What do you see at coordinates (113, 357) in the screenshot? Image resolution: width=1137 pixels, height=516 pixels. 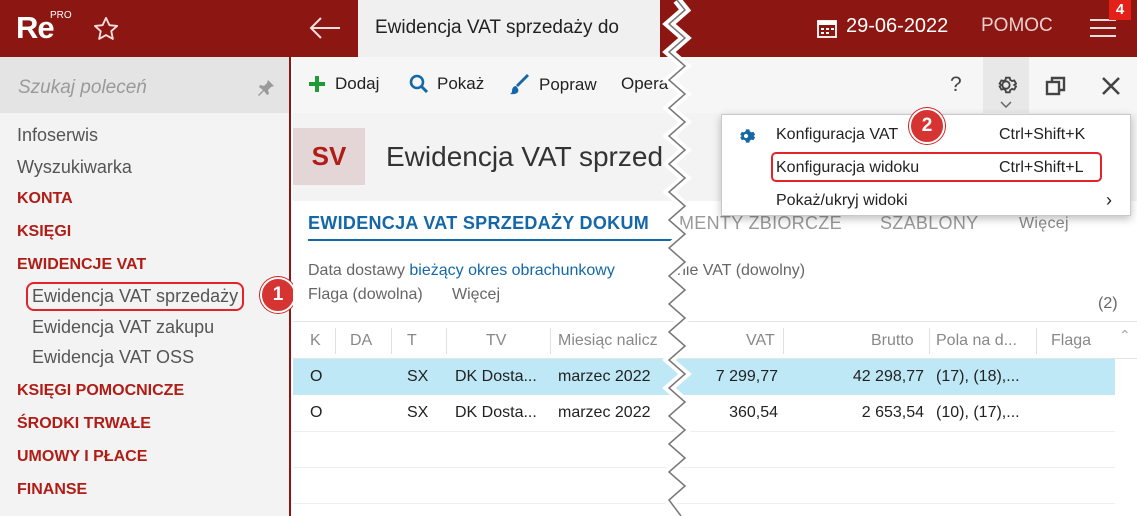 I see `sidebar-item-ewidencja-vat-oss: Ewidencja VAT OSS` at bounding box center [113, 357].